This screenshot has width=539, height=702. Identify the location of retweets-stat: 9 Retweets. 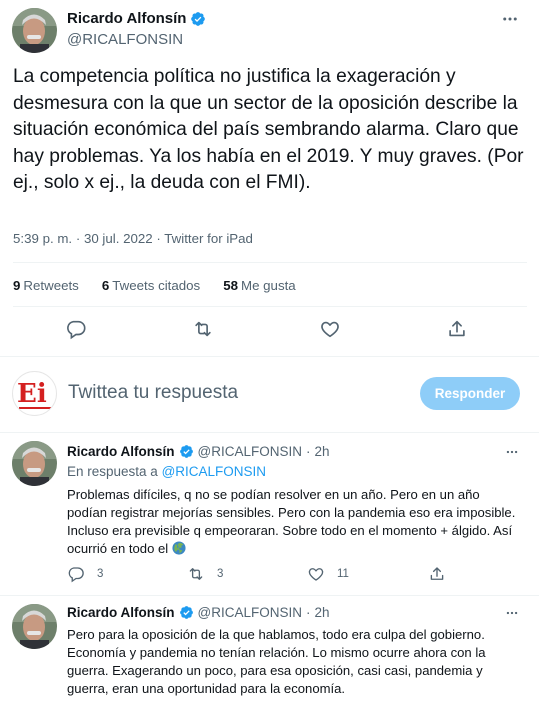
(46, 285).